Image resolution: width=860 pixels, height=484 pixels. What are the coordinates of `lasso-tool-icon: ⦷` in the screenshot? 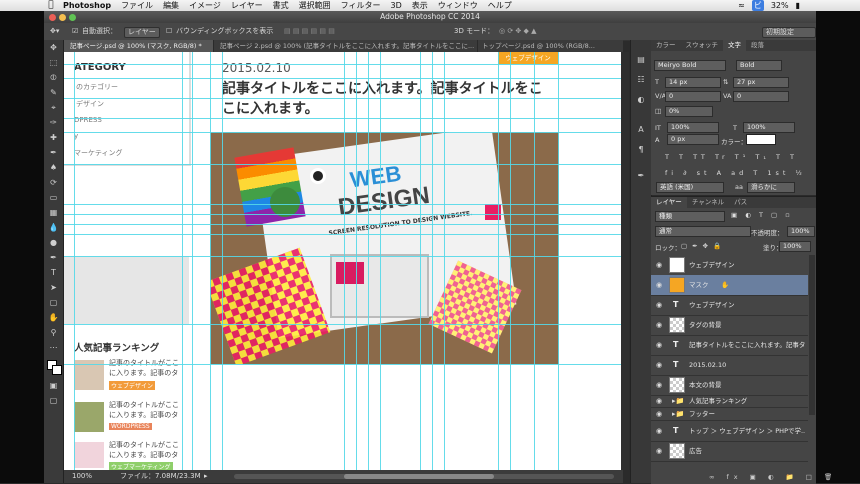 It's located at (53, 78).